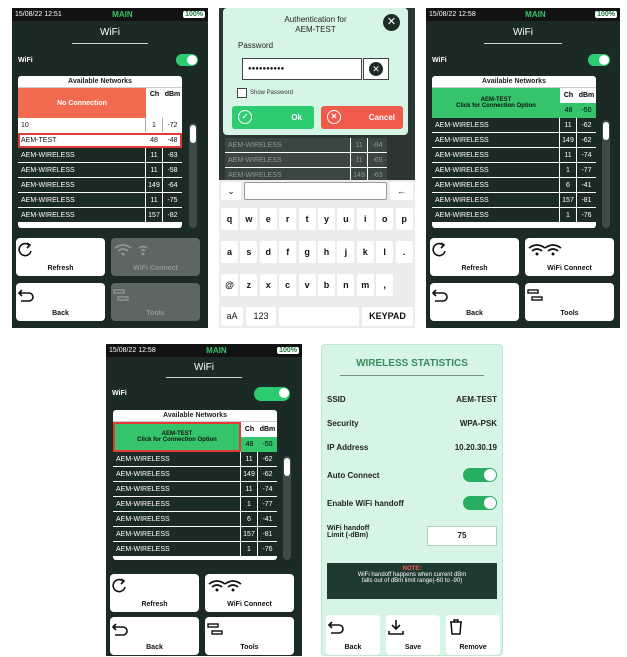 Image resolution: width=627 pixels, height=657 pixels. I want to click on background-network-row: AEM-WIRELESS 11 -65, so click(306, 160).